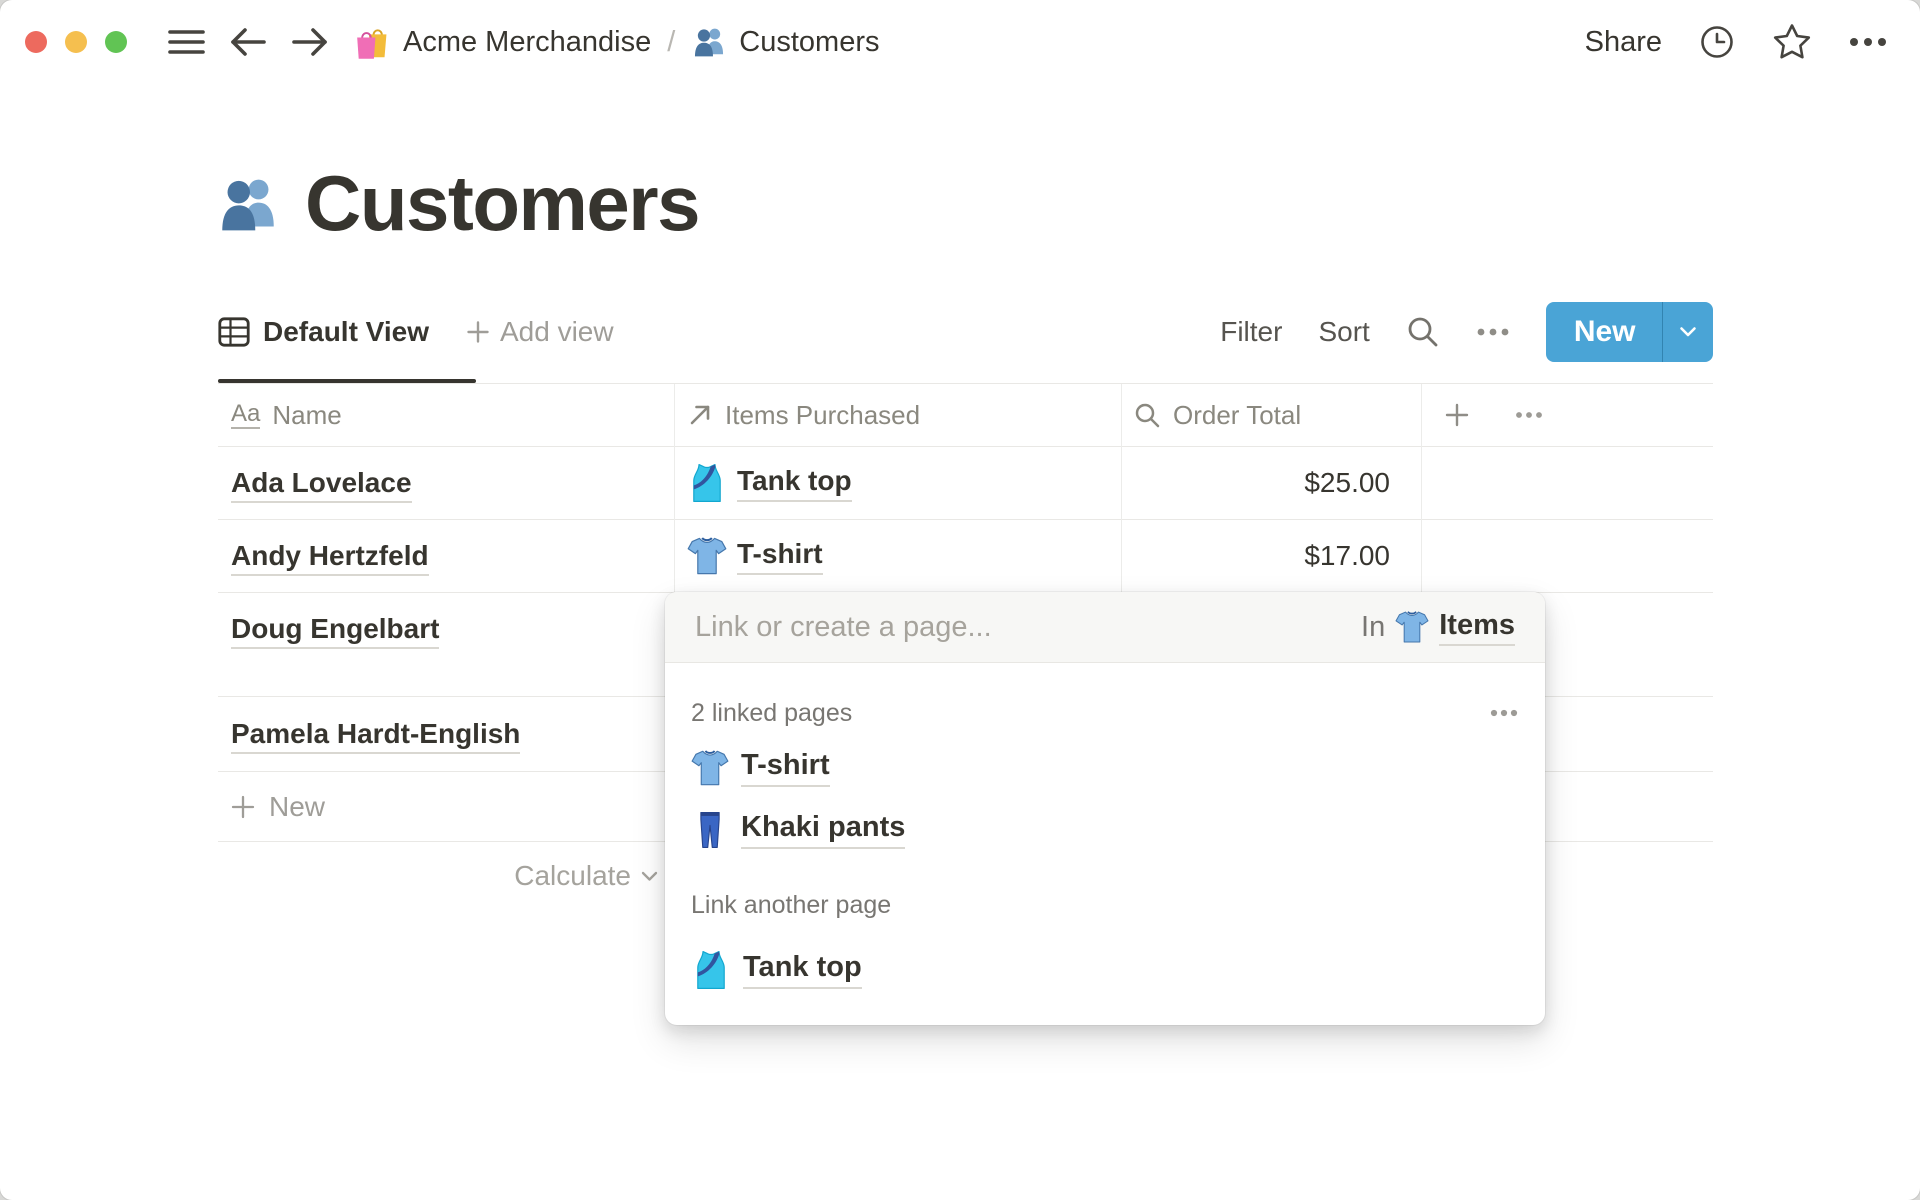 The height and width of the screenshot is (1200, 1920). I want to click on tab-default-view: Default View, so click(323, 332).